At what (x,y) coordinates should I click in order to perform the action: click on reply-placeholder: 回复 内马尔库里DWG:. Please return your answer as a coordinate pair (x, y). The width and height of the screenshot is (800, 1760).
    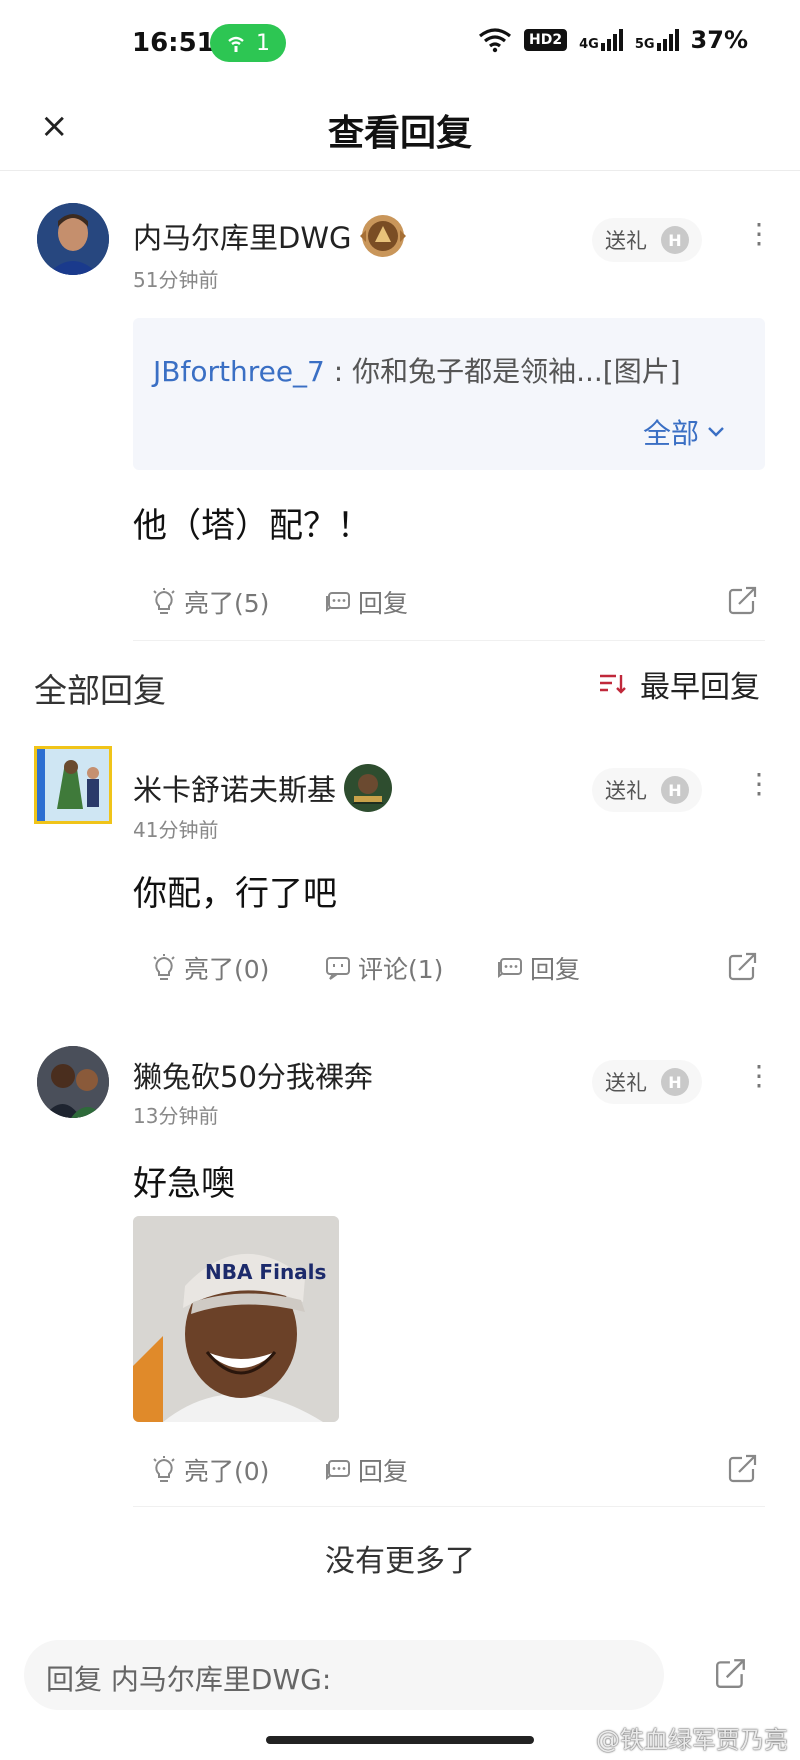
    Looking at the image, I should click on (189, 1679).